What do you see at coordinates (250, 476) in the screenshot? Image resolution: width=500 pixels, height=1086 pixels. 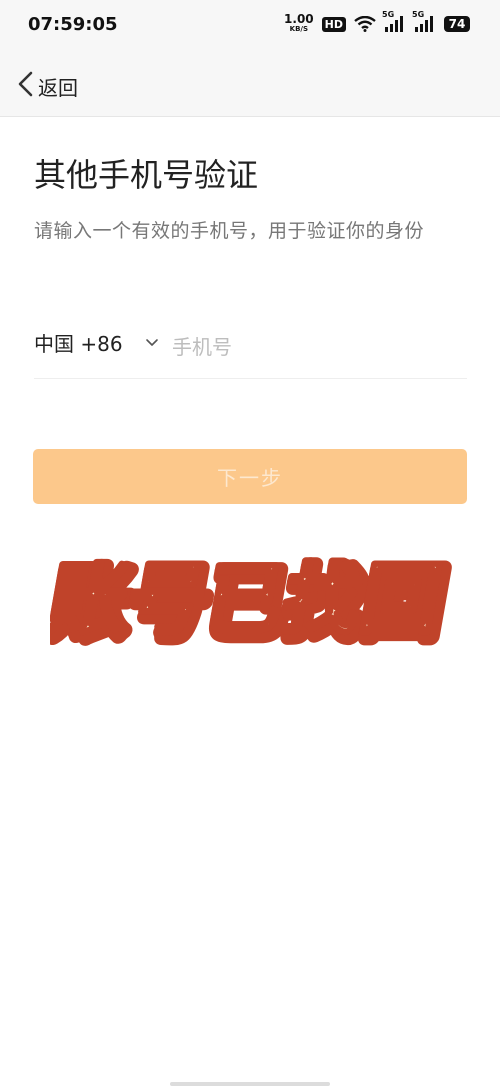 I see `next-step-button: 下一步` at bounding box center [250, 476].